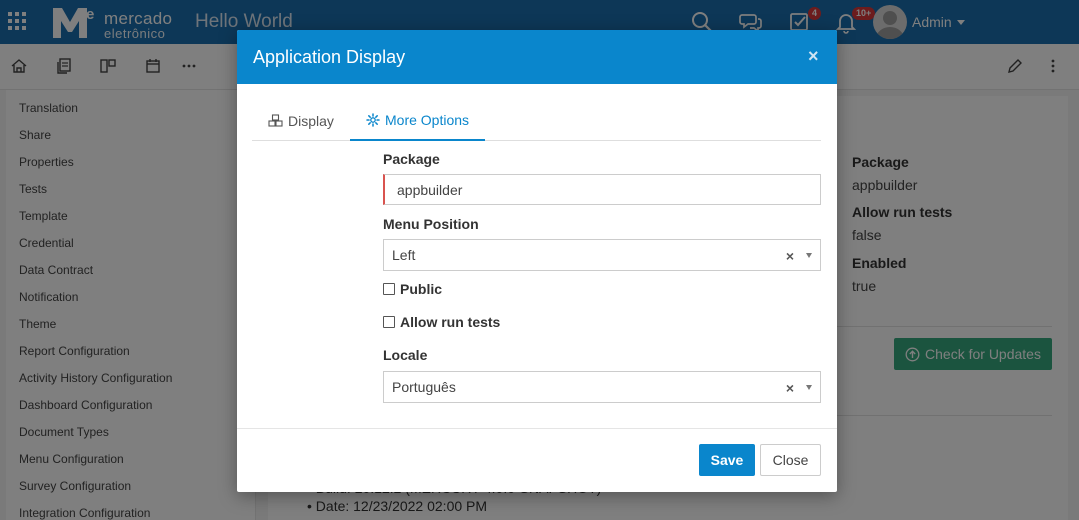 The height and width of the screenshot is (520, 1079). I want to click on modal-footer-divider, so click(537, 428).